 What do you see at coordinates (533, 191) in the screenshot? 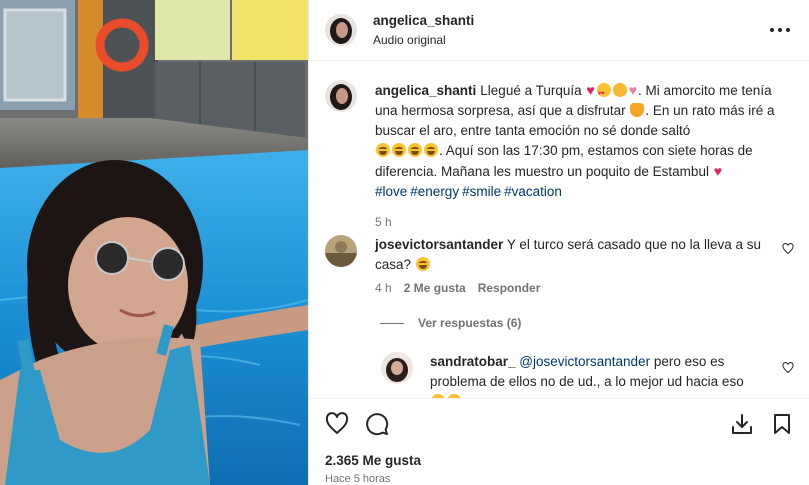
I see `hashtag-link: #vacation` at bounding box center [533, 191].